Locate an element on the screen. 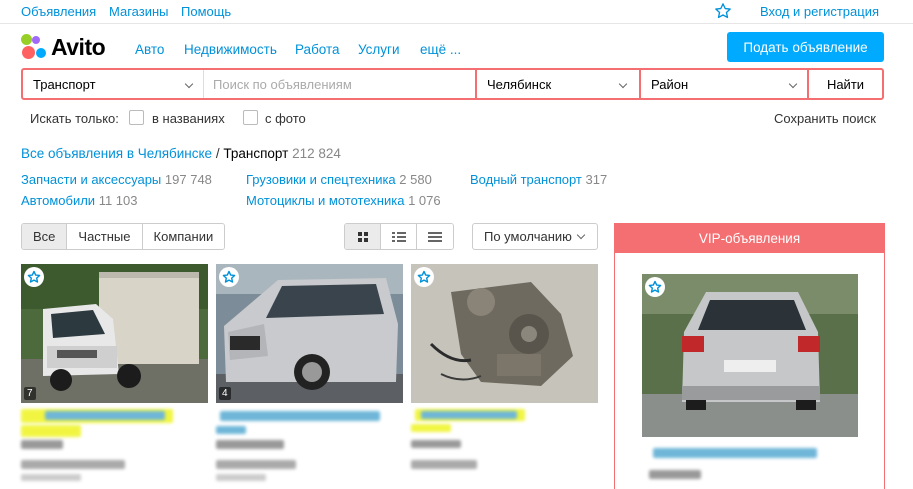 The height and width of the screenshot is (489, 913). search-only-label: Искать только: is located at coordinates (74, 118).